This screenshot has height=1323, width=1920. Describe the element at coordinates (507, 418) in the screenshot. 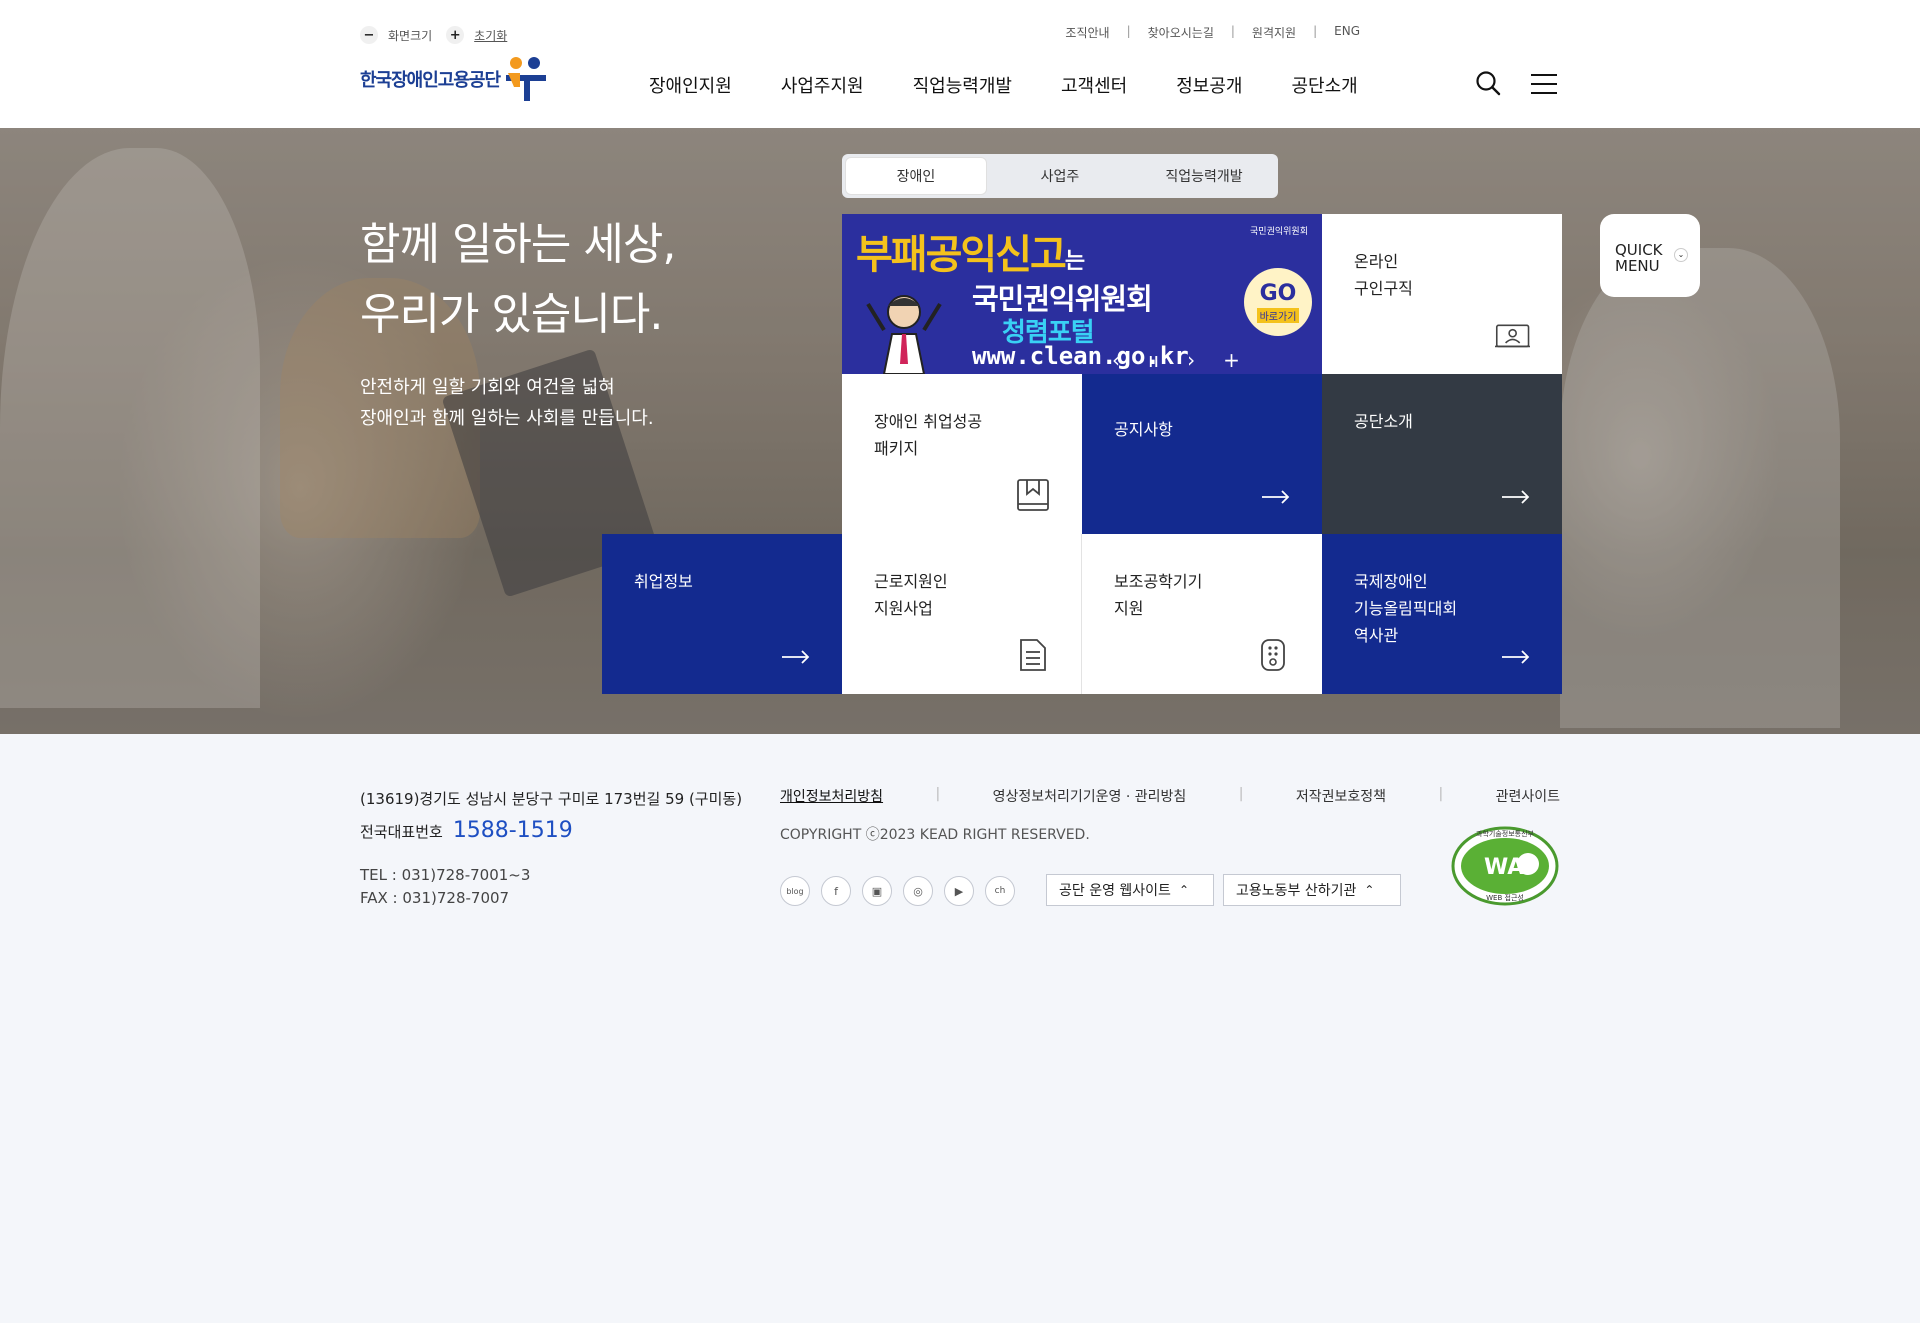

I see `hero-desc-line: 장애인과 함께 일하는 사회를 만듭니다.` at that location.